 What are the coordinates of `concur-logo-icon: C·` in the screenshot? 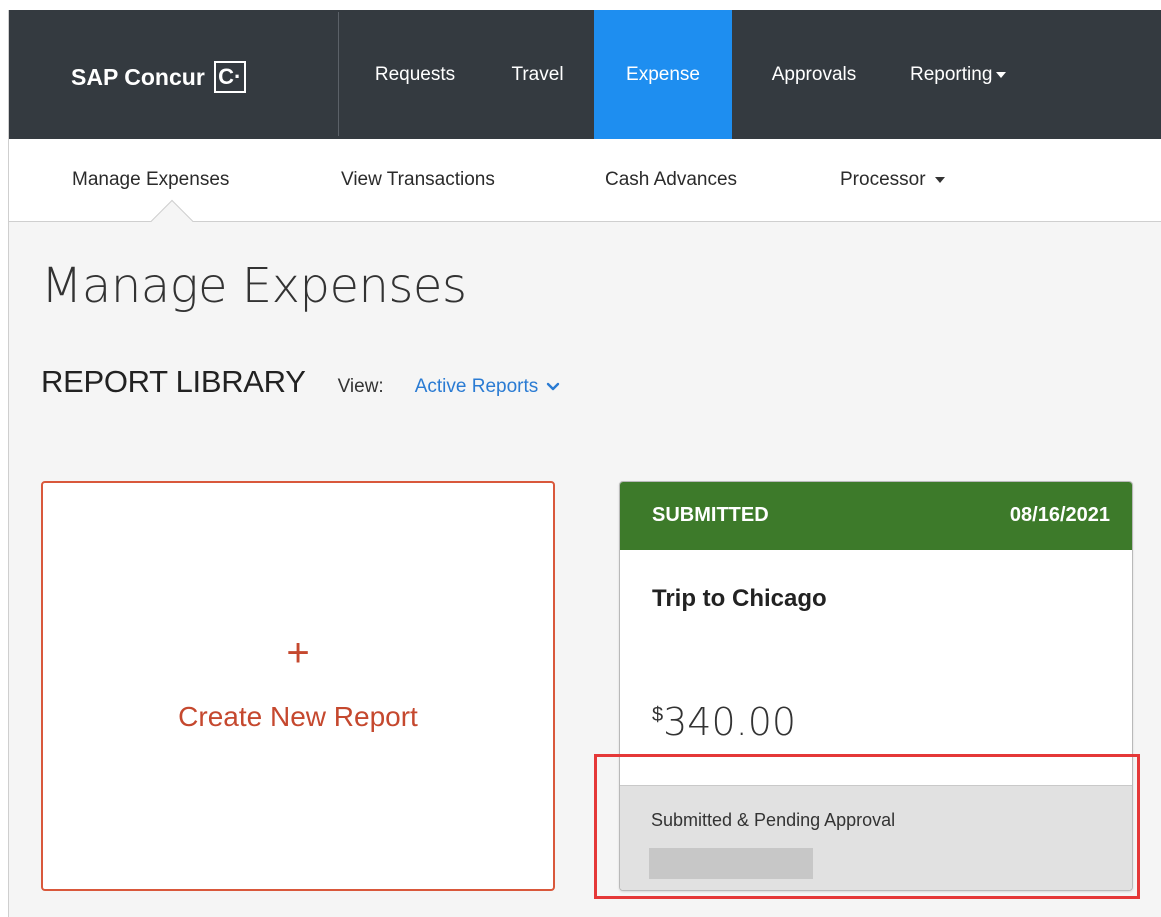 It's located at (229, 77).